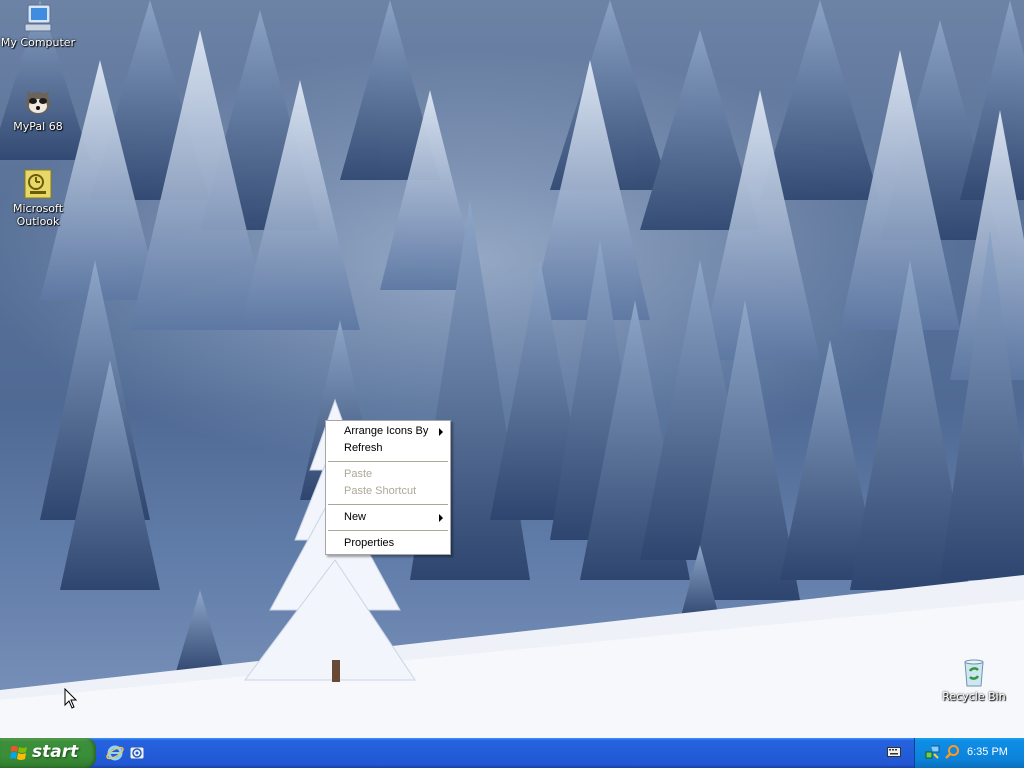  Describe the element at coordinates (974, 696) in the screenshot. I see `desktop-icon-label: Recycle Bin` at that location.